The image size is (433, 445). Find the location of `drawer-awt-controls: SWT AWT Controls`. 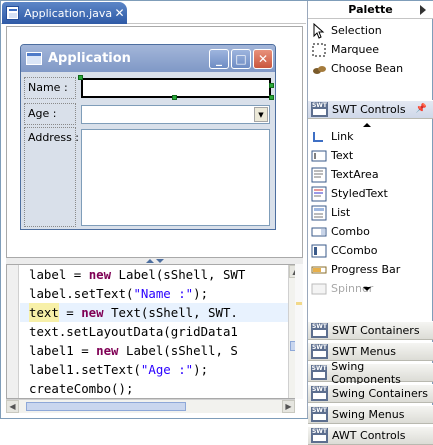

drawer-awt-controls: SWT AWT Controls is located at coordinates (370, 435).